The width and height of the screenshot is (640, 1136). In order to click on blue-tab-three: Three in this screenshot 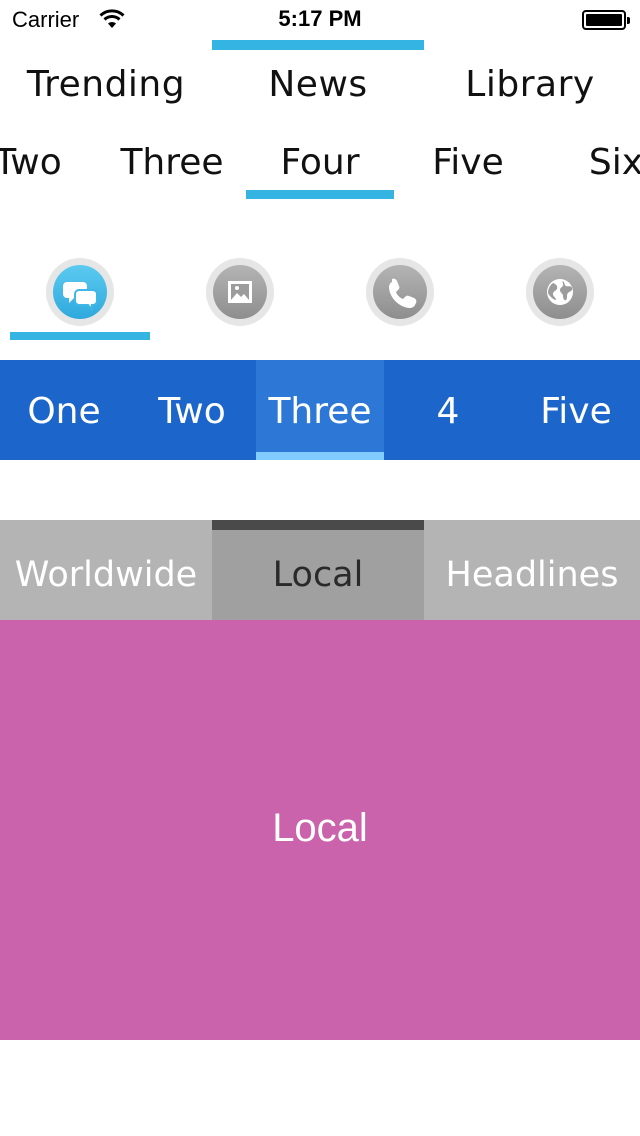, I will do `click(320, 410)`.